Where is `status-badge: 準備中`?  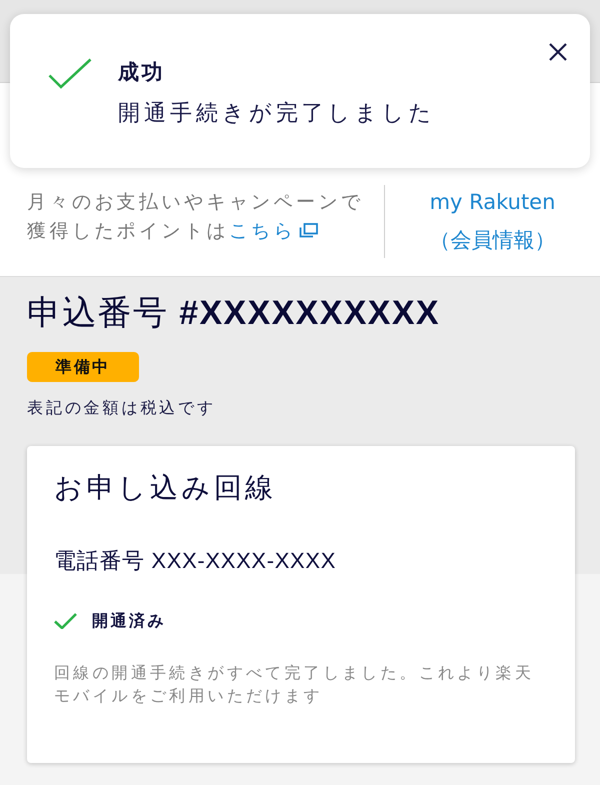
status-badge: 準備中 is located at coordinates (83, 367).